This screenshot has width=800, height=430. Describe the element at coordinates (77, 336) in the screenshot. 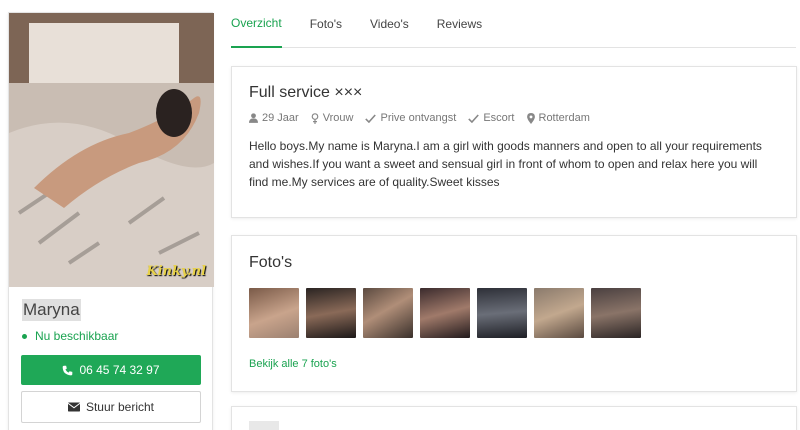

I see `status-label: Nu beschikbaar` at that location.